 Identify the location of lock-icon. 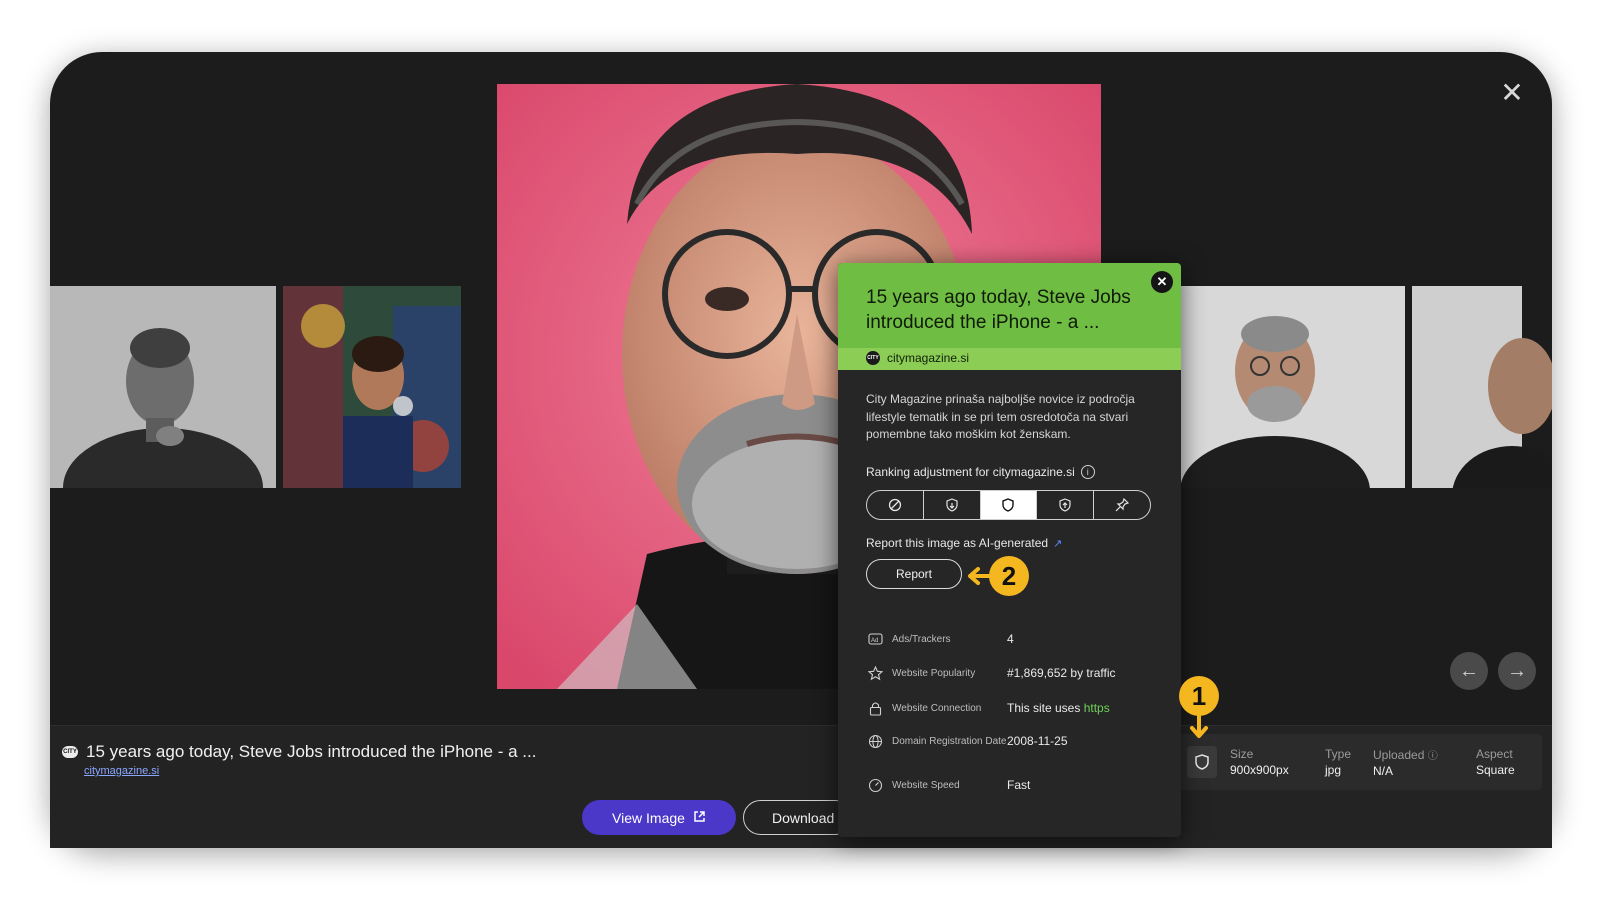
(875, 708).